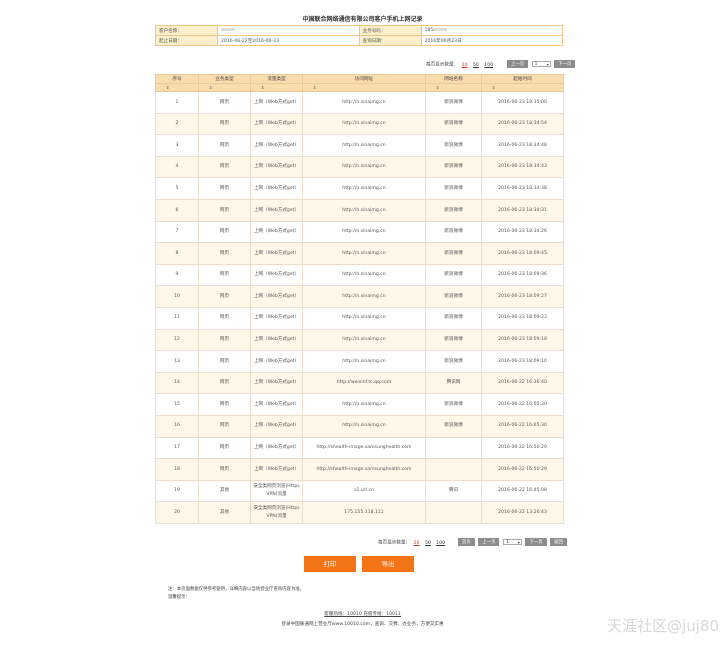  I want to click on cell-start-time: 2016-06-23 18:34:54, so click(522, 124).